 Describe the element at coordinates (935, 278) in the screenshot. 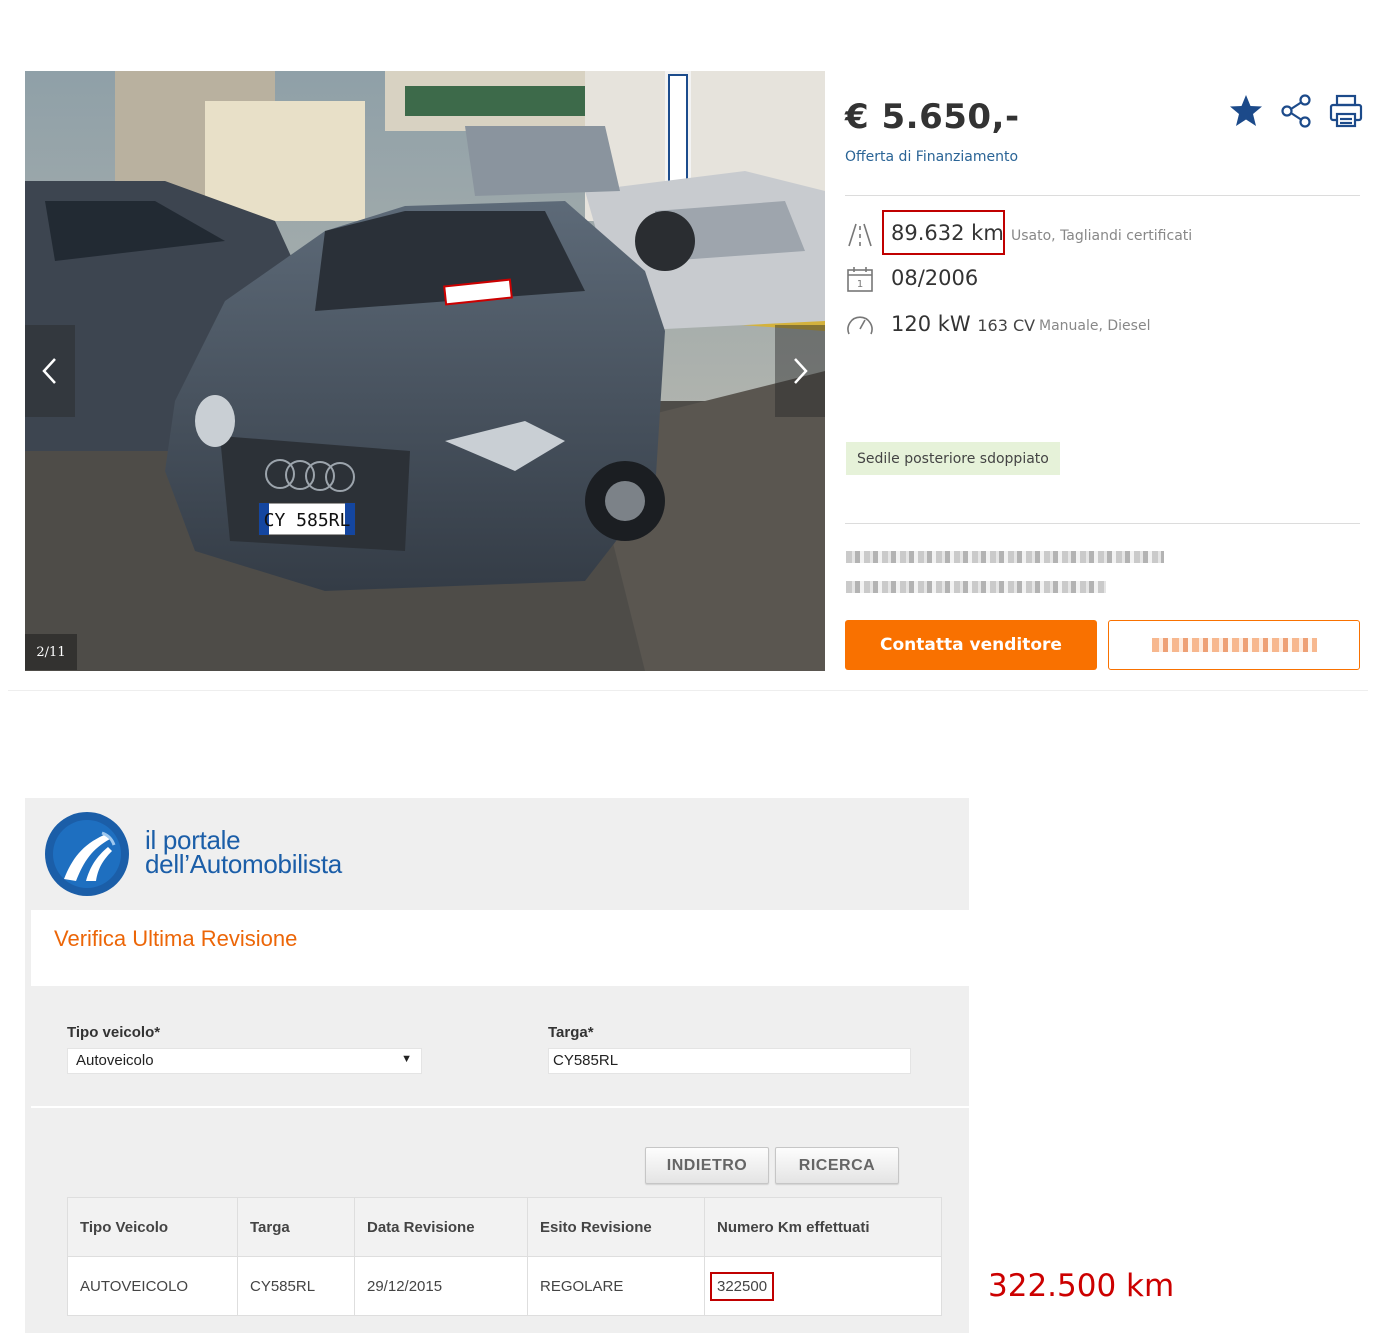

I see `registration-date: 08/2006` at that location.